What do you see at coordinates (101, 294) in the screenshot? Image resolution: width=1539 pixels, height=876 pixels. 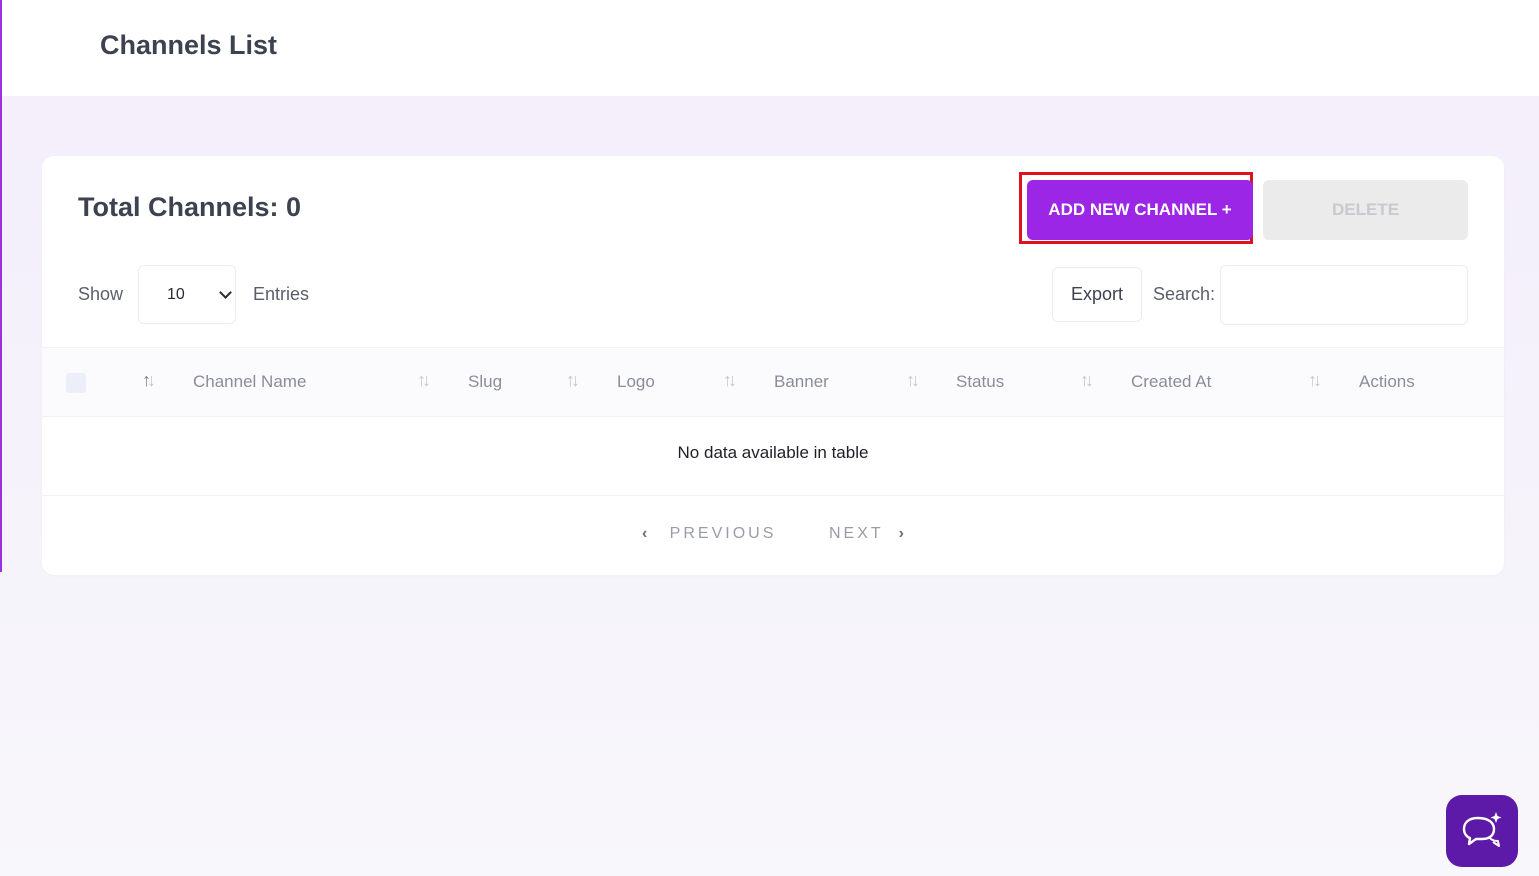 I see `show-label: Show` at bounding box center [101, 294].